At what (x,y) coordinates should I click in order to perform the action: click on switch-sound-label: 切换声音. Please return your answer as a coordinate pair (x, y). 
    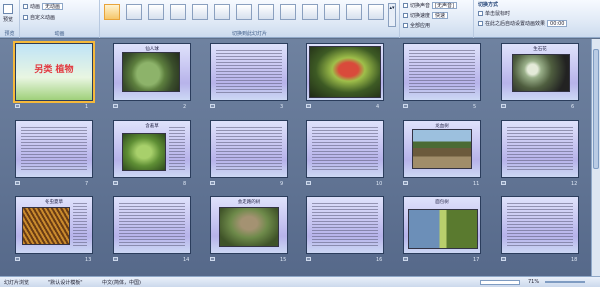
    Looking at the image, I should click on (420, 6).